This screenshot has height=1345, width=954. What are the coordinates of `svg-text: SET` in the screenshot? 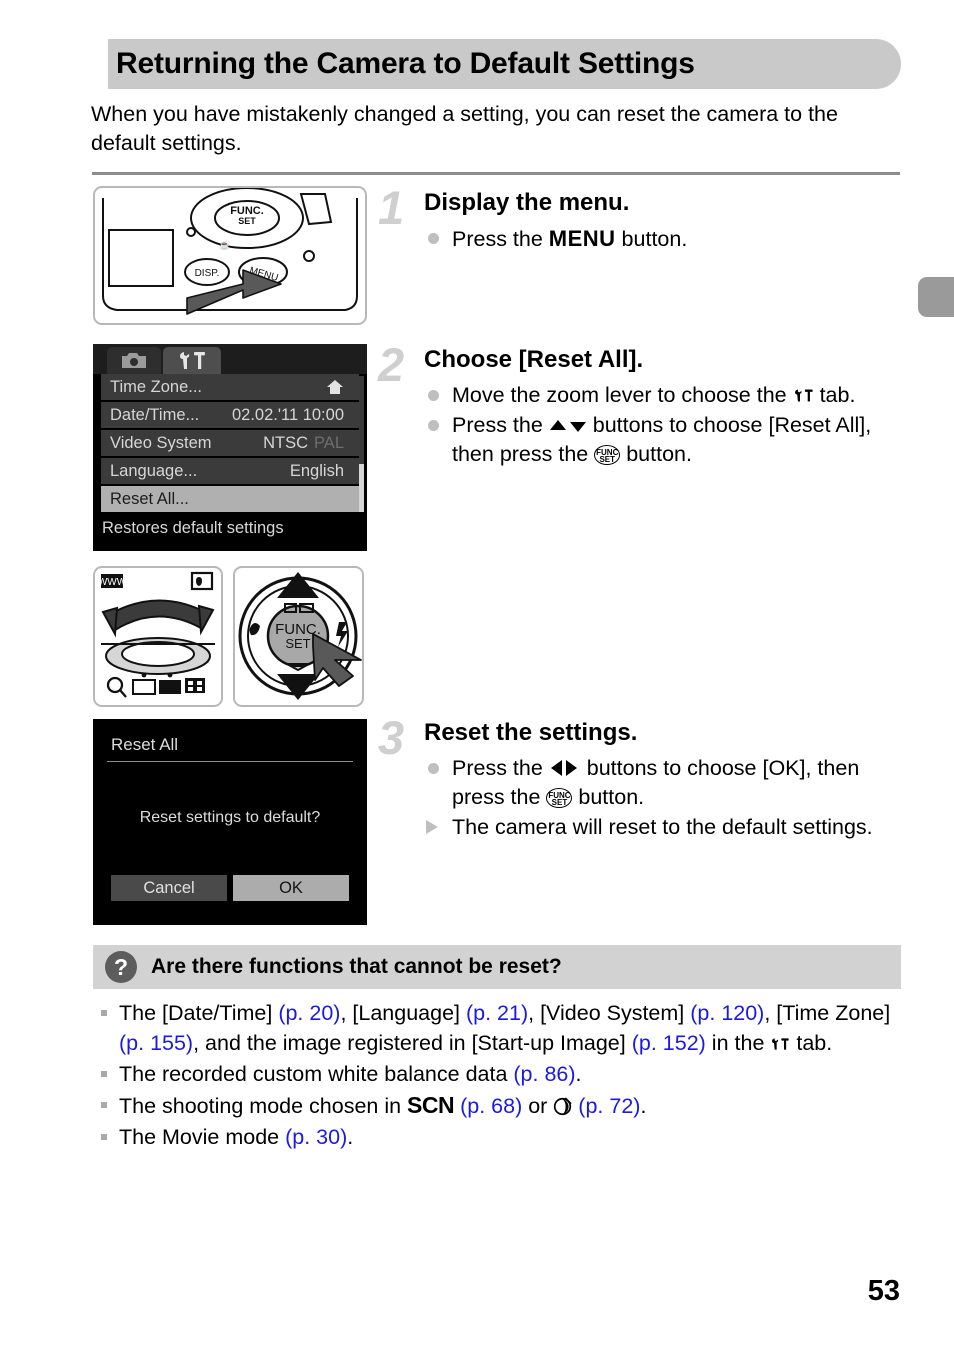 It's located at (297, 643).